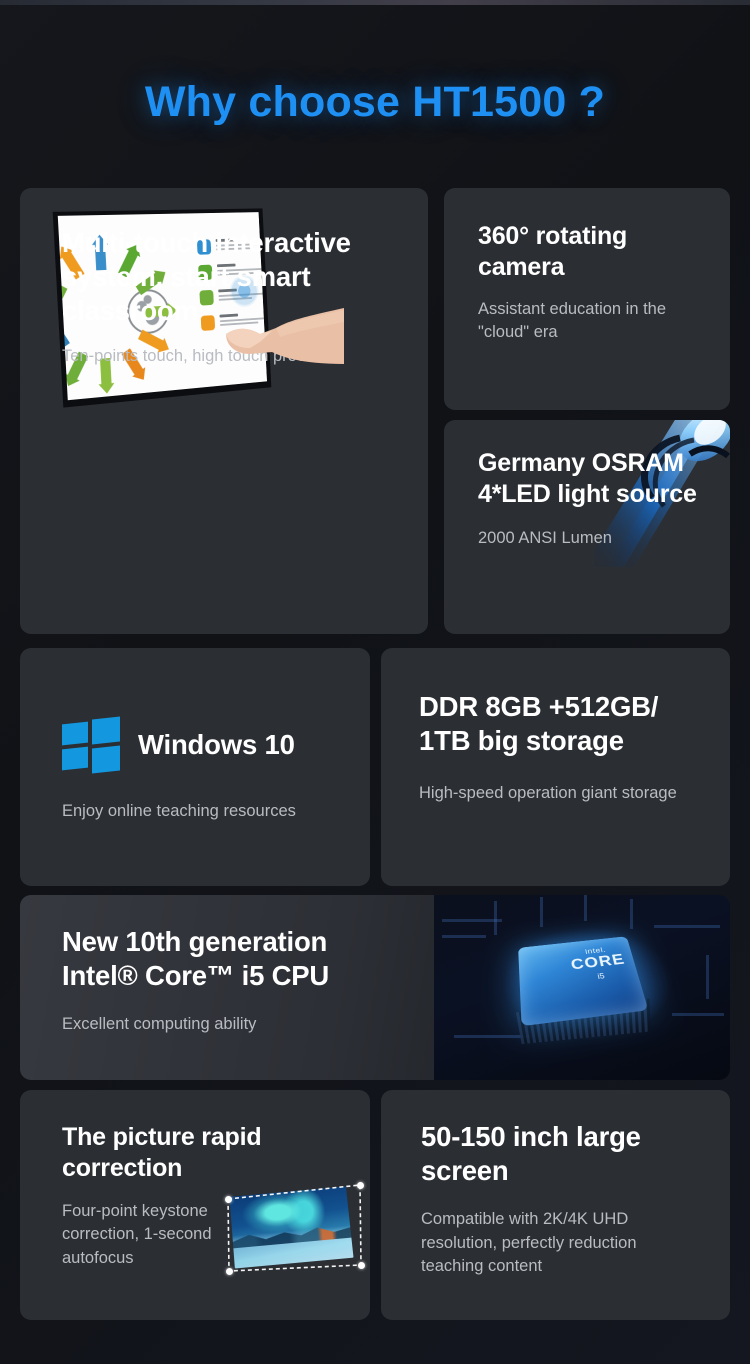  I want to click on pointing-hand-icon, so click(285, 336).